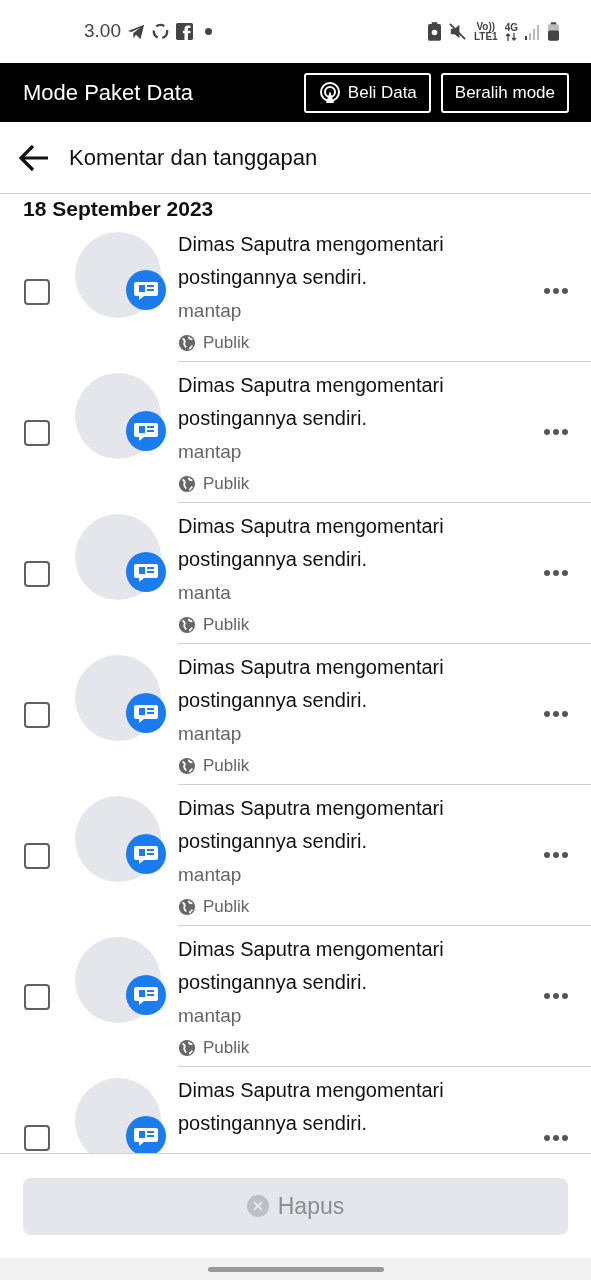  What do you see at coordinates (205, 593) in the screenshot?
I see `comment-snippet: manta` at bounding box center [205, 593].